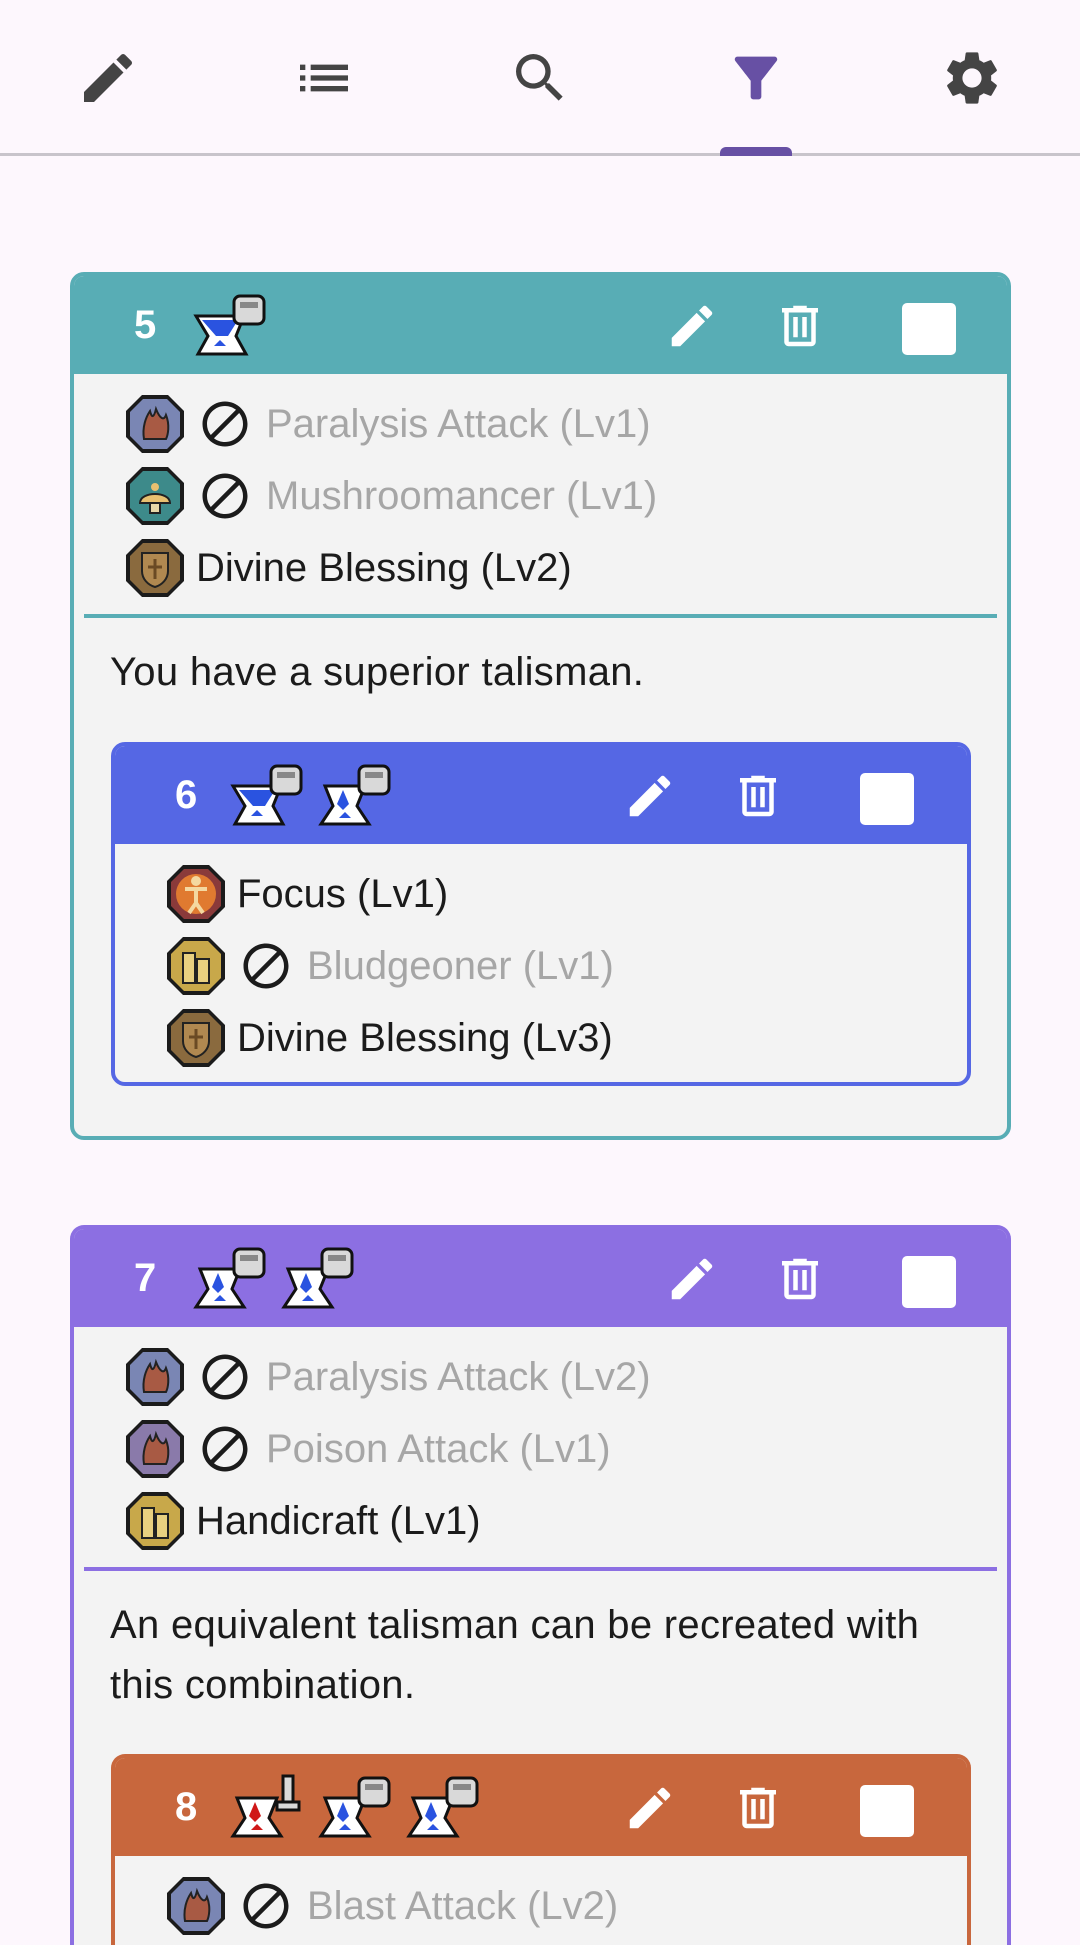 This screenshot has width=1080, height=1945. I want to click on card-header: 8, so click(541, 1807).